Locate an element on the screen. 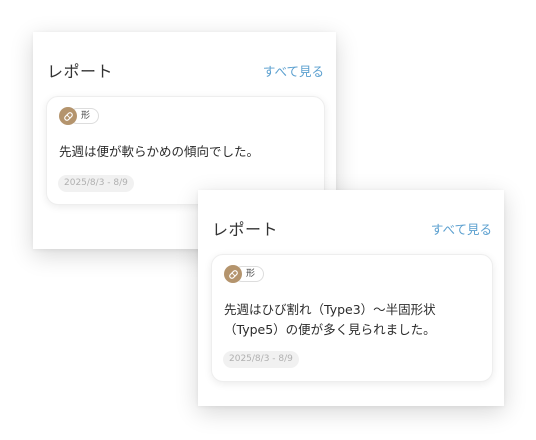  report-card: 形 先週は便が軟らかめの傾向でした。 2025/8/3 - 8/9 is located at coordinates (185, 150).